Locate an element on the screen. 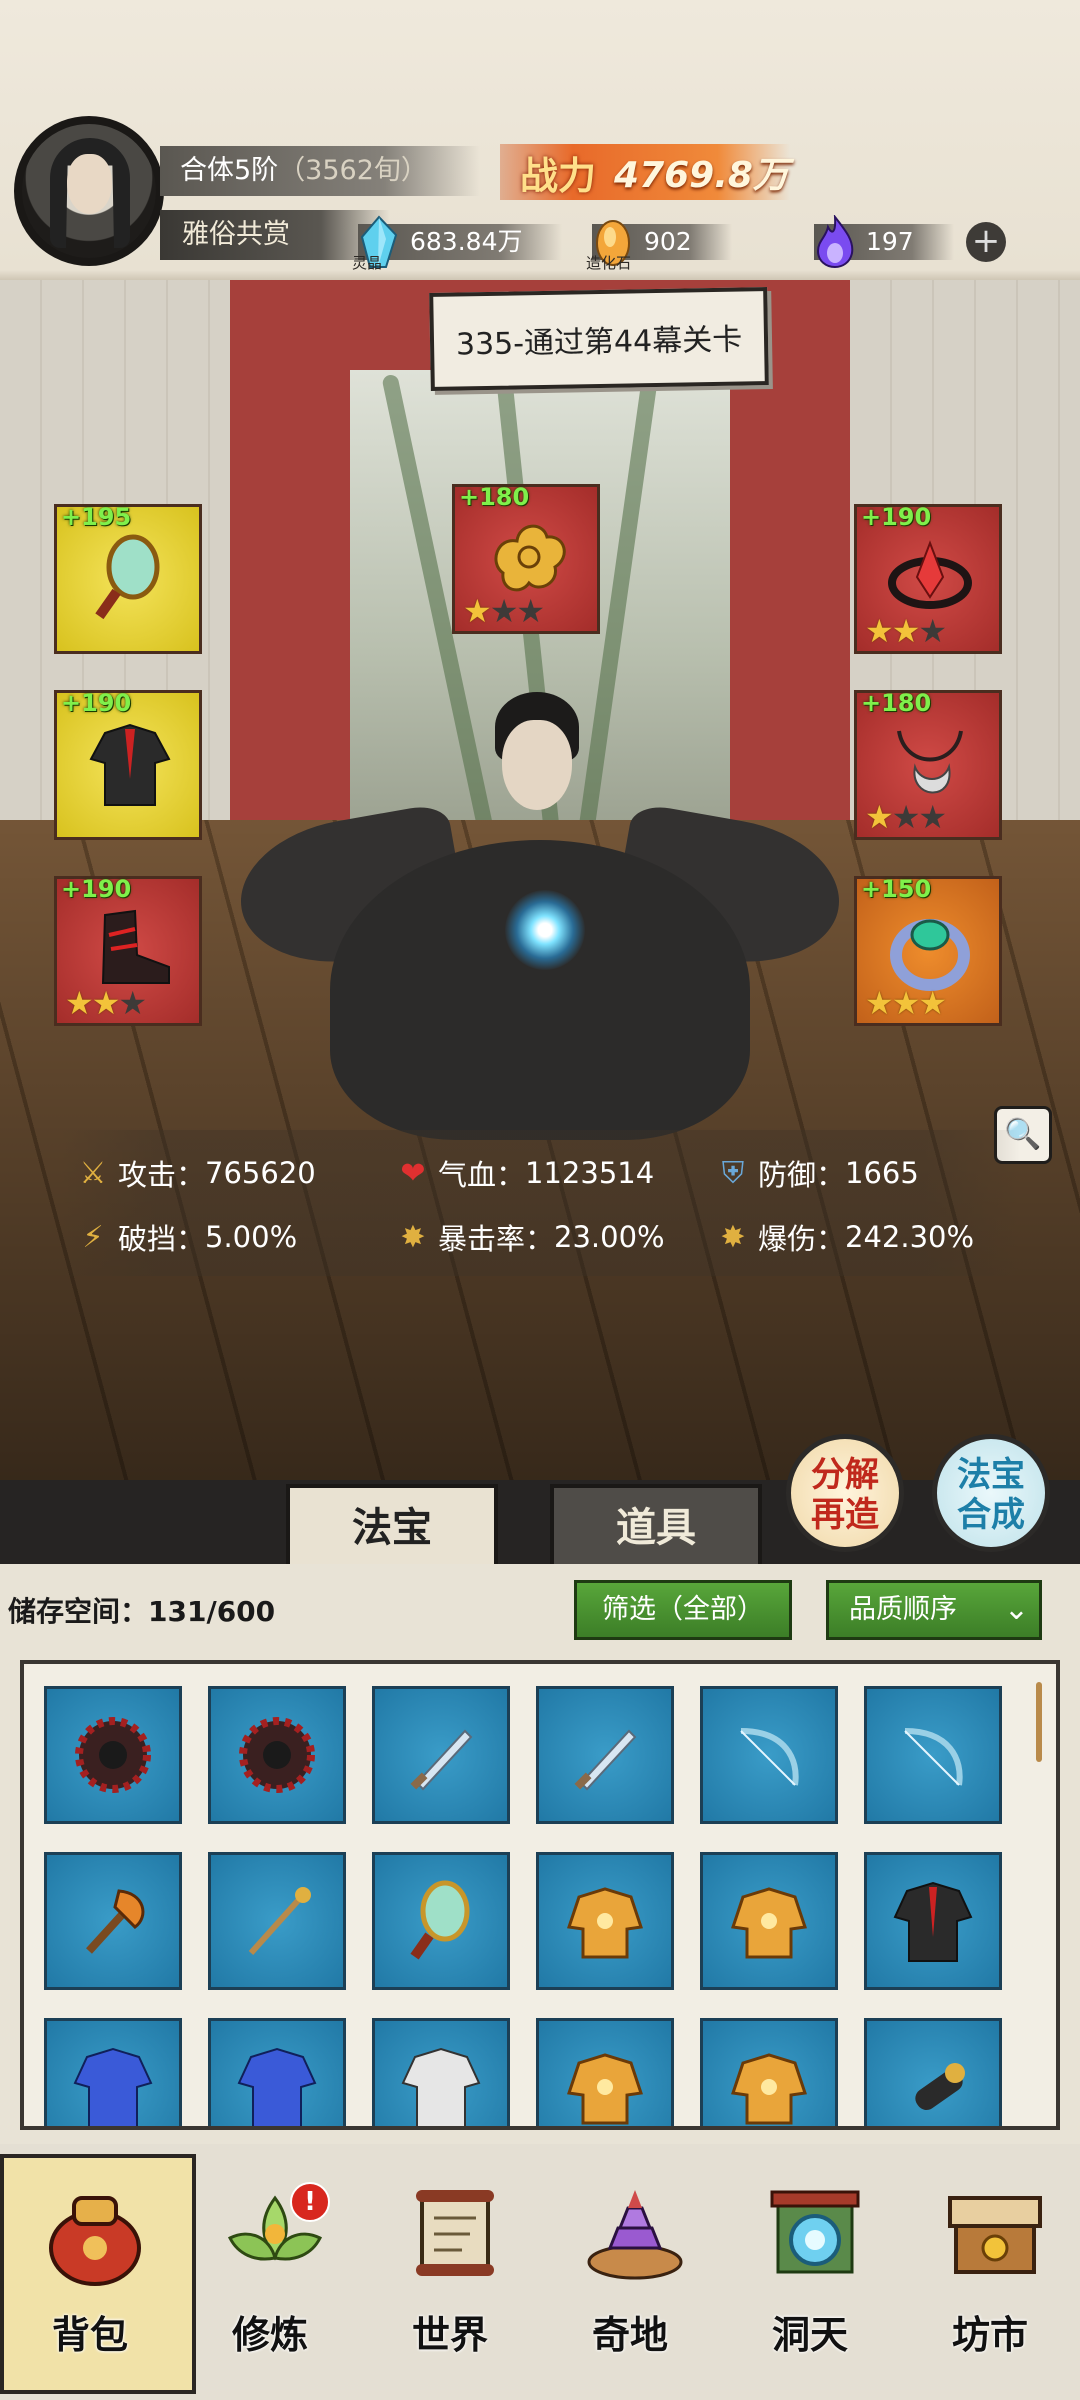 Image resolution: width=1080 pixels, height=2400 pixels. add-resource-button: + is located at coordinates (986, 242).